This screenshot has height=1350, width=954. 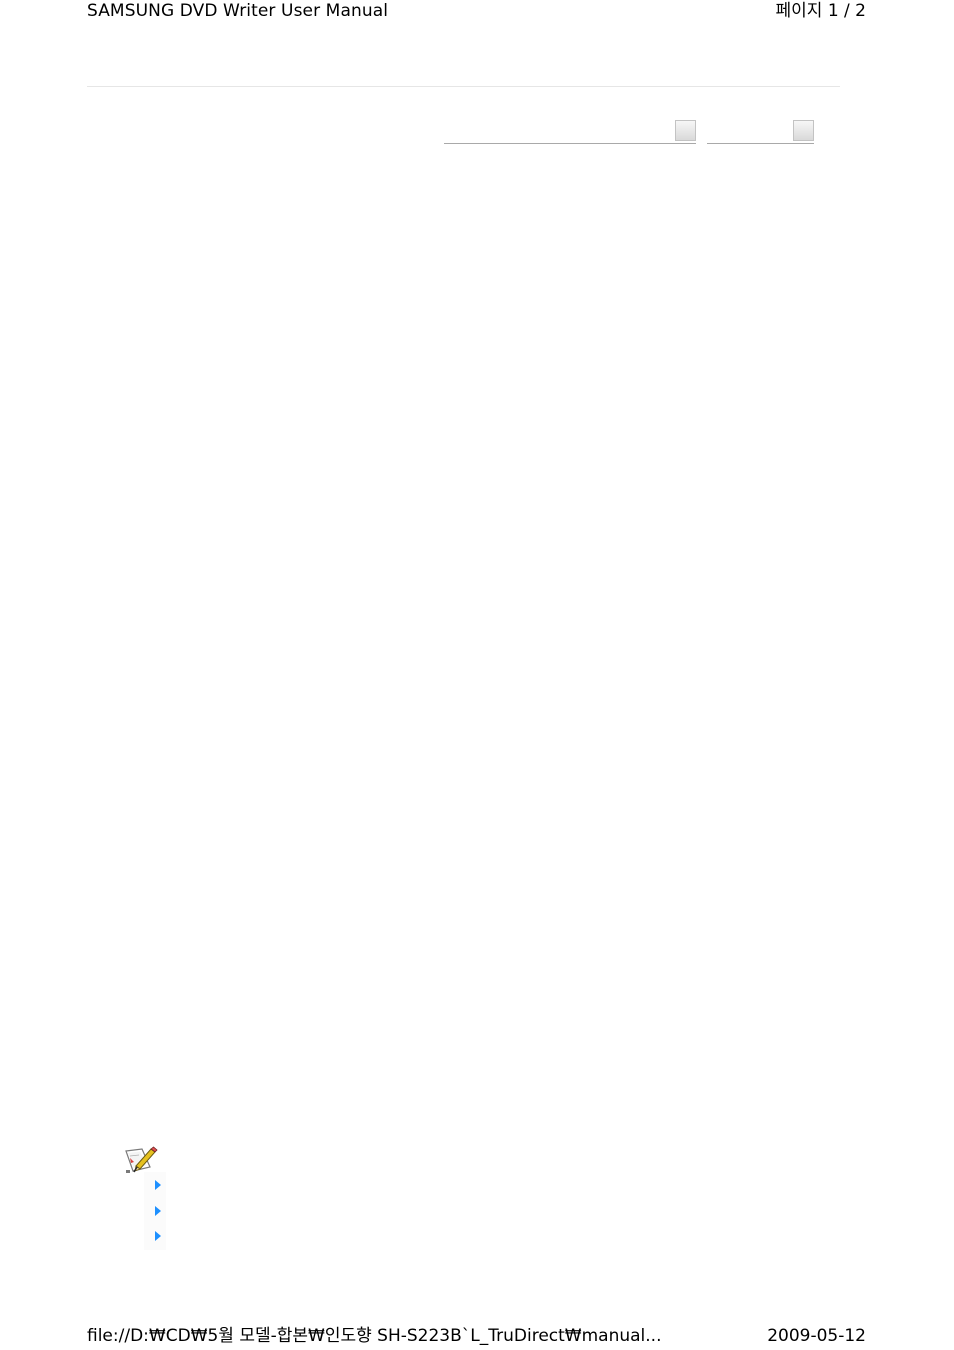 I want to click on note-pencil-icon, so click(x=141, y=1159).